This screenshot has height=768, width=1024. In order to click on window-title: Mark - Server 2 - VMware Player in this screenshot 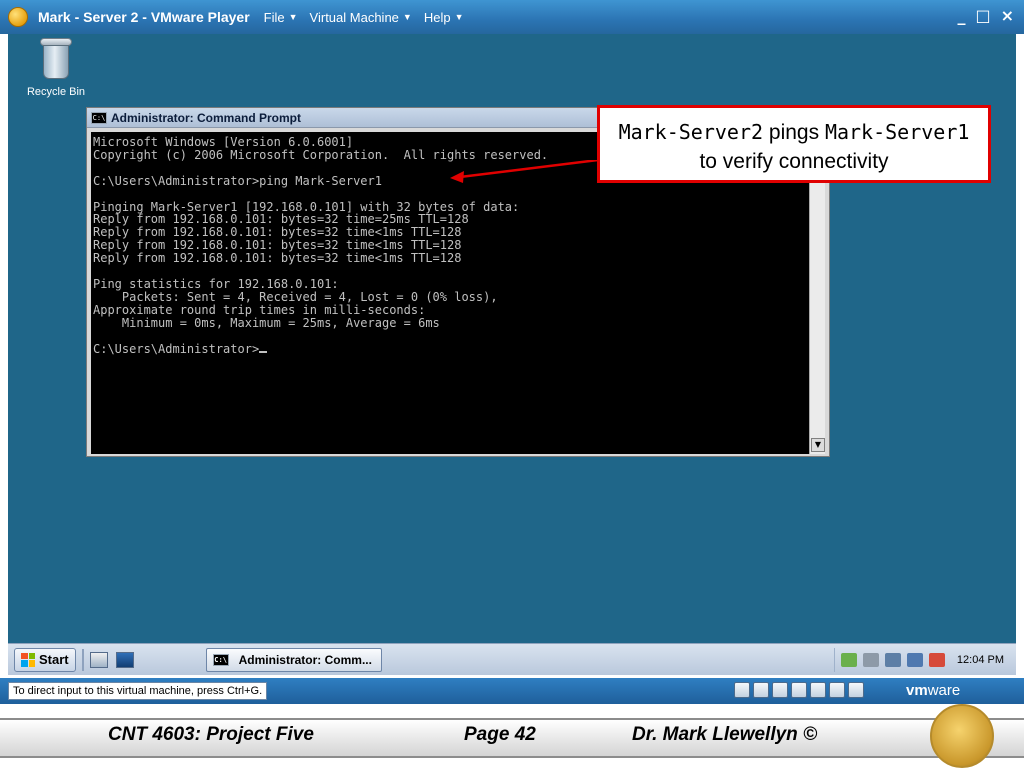, I will do `click(144, 17)`.